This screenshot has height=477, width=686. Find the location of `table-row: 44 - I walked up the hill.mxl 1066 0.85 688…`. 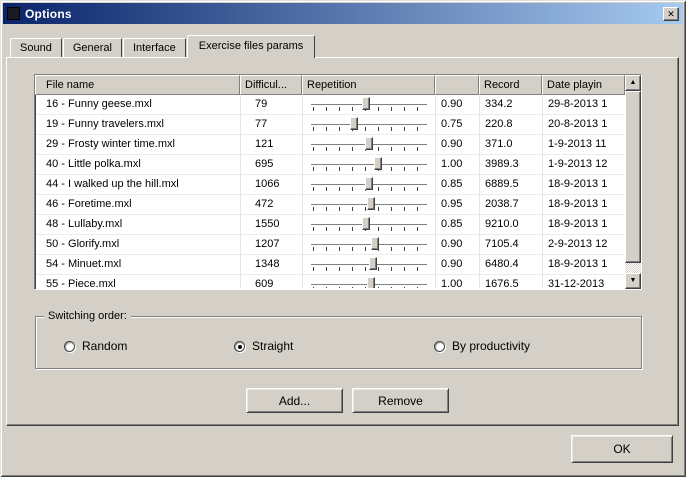

table-row: 44 - I walked up the hill.mxl 1066 0.85 688… is located at coordinates (330, 185).